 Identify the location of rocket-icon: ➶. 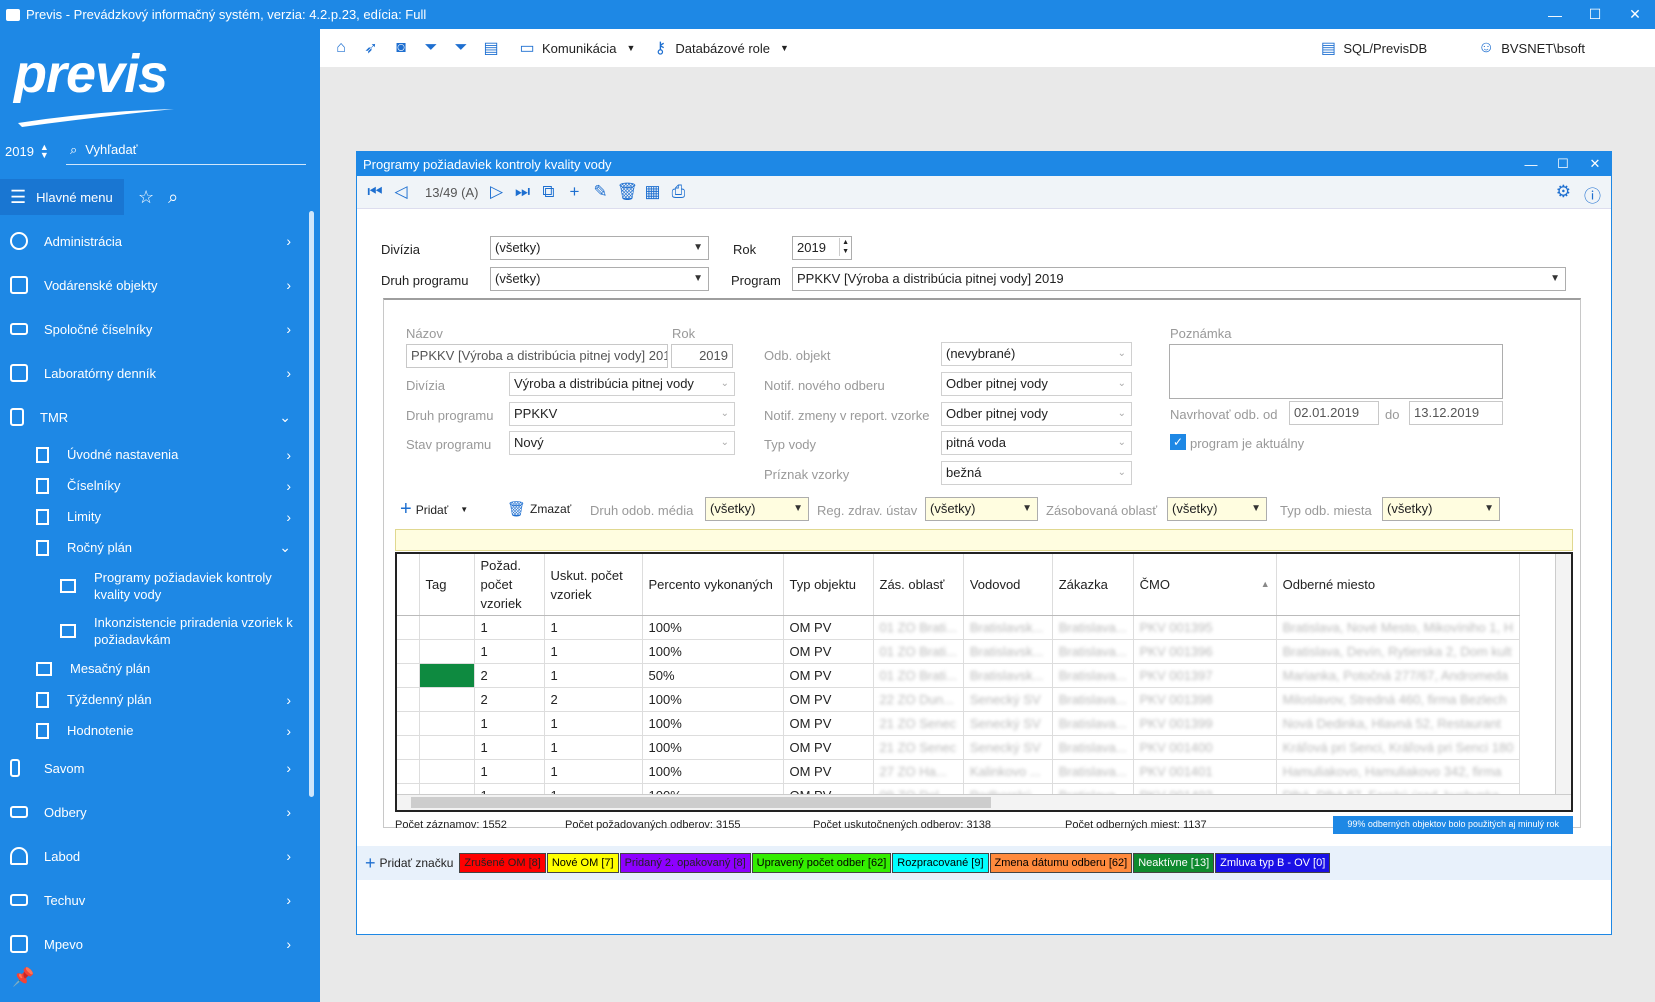
(371, 48).